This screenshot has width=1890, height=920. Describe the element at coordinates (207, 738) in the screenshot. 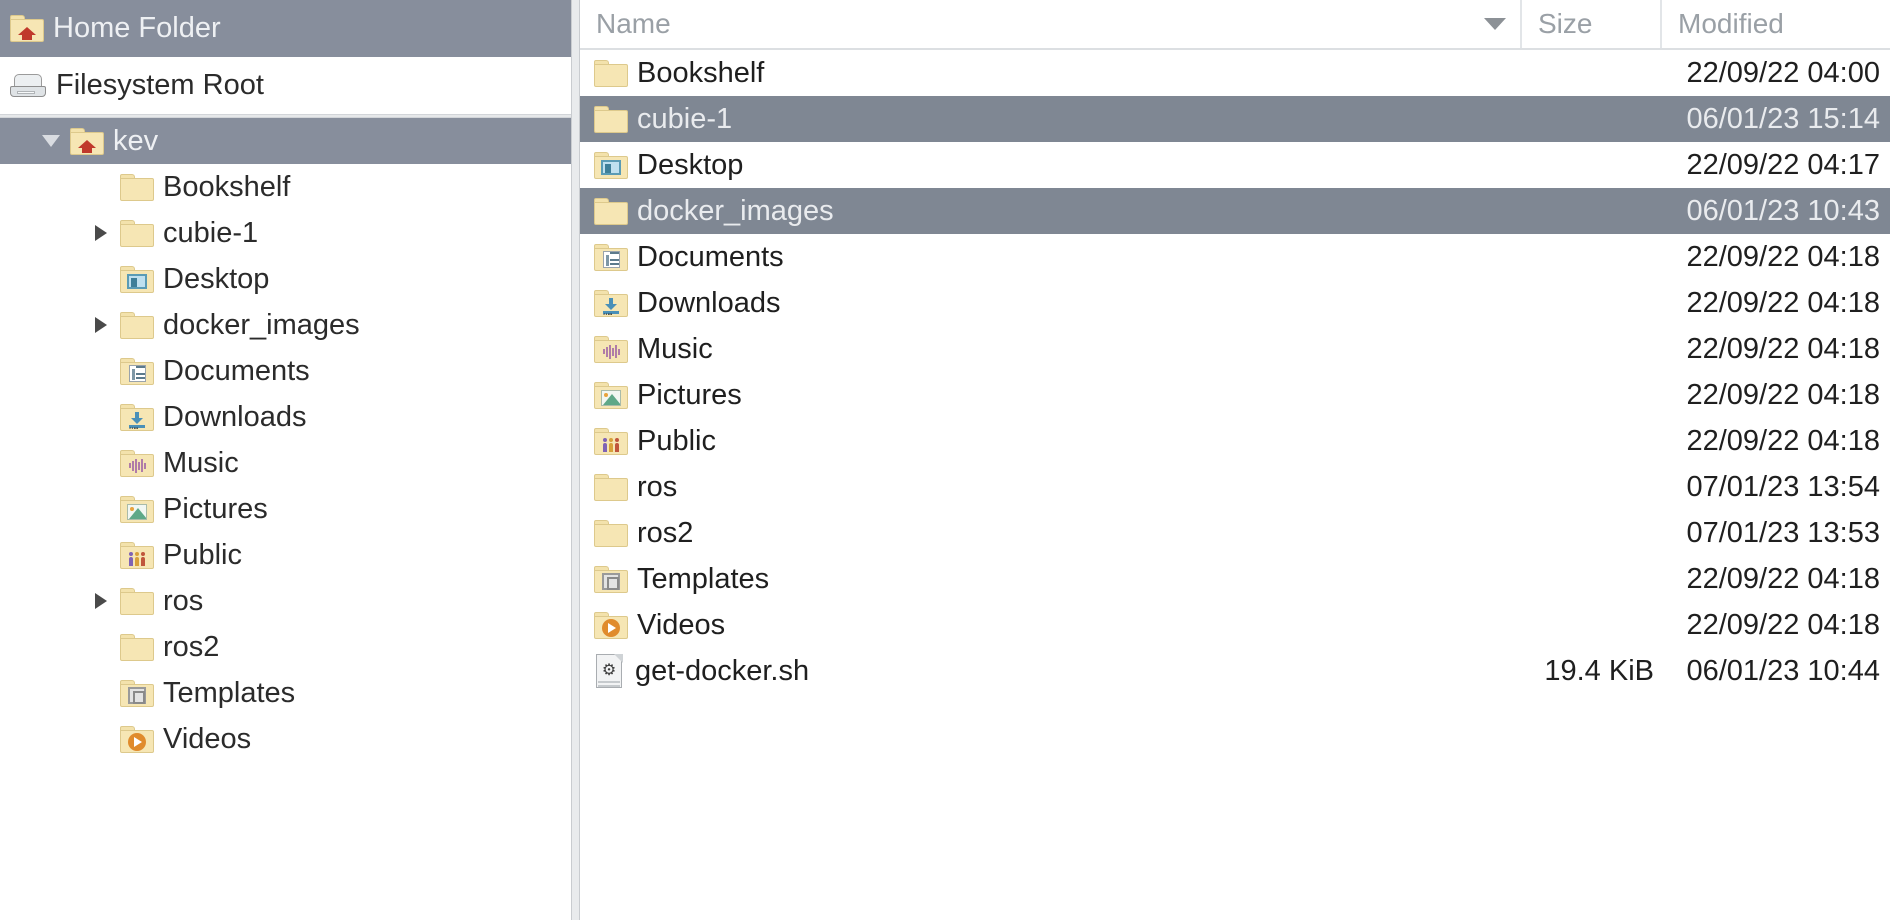

I see `sidebar-item-label: Videos` at that location.